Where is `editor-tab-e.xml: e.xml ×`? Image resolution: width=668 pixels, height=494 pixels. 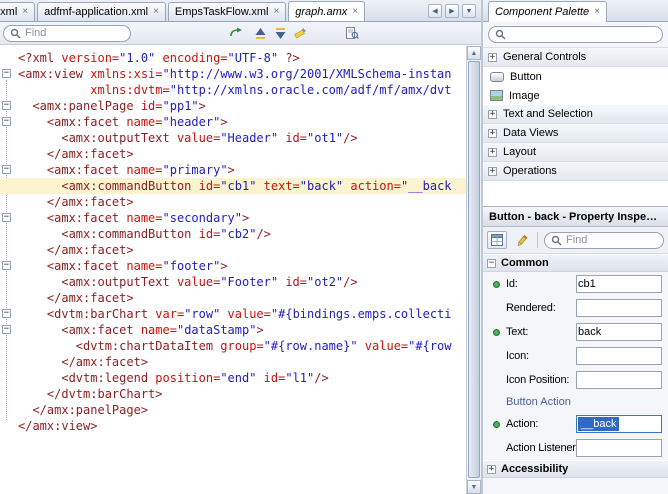
editor-tab-e.xml: e.xml × is located at coordinates (18, 11).